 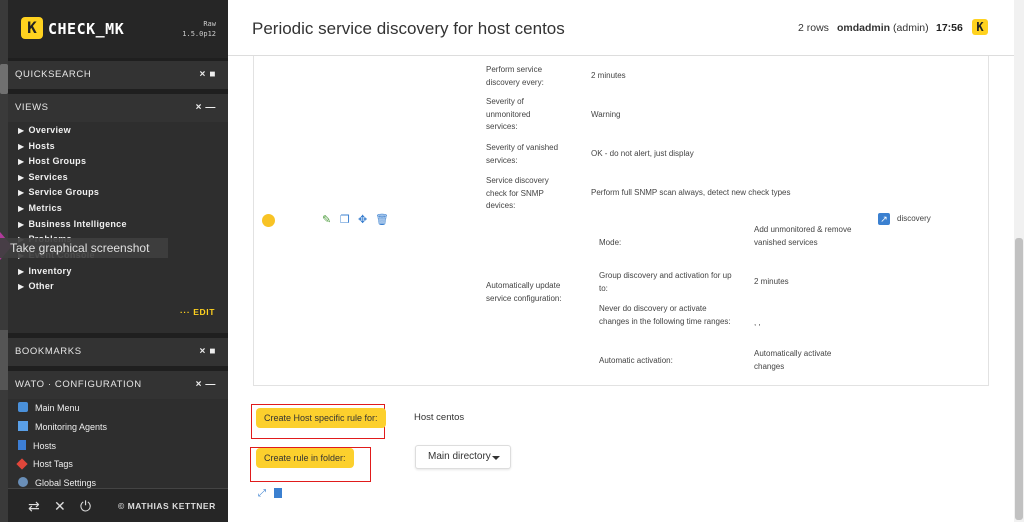 I want to click on page-scrollbar, so click(x=1019, y=261).